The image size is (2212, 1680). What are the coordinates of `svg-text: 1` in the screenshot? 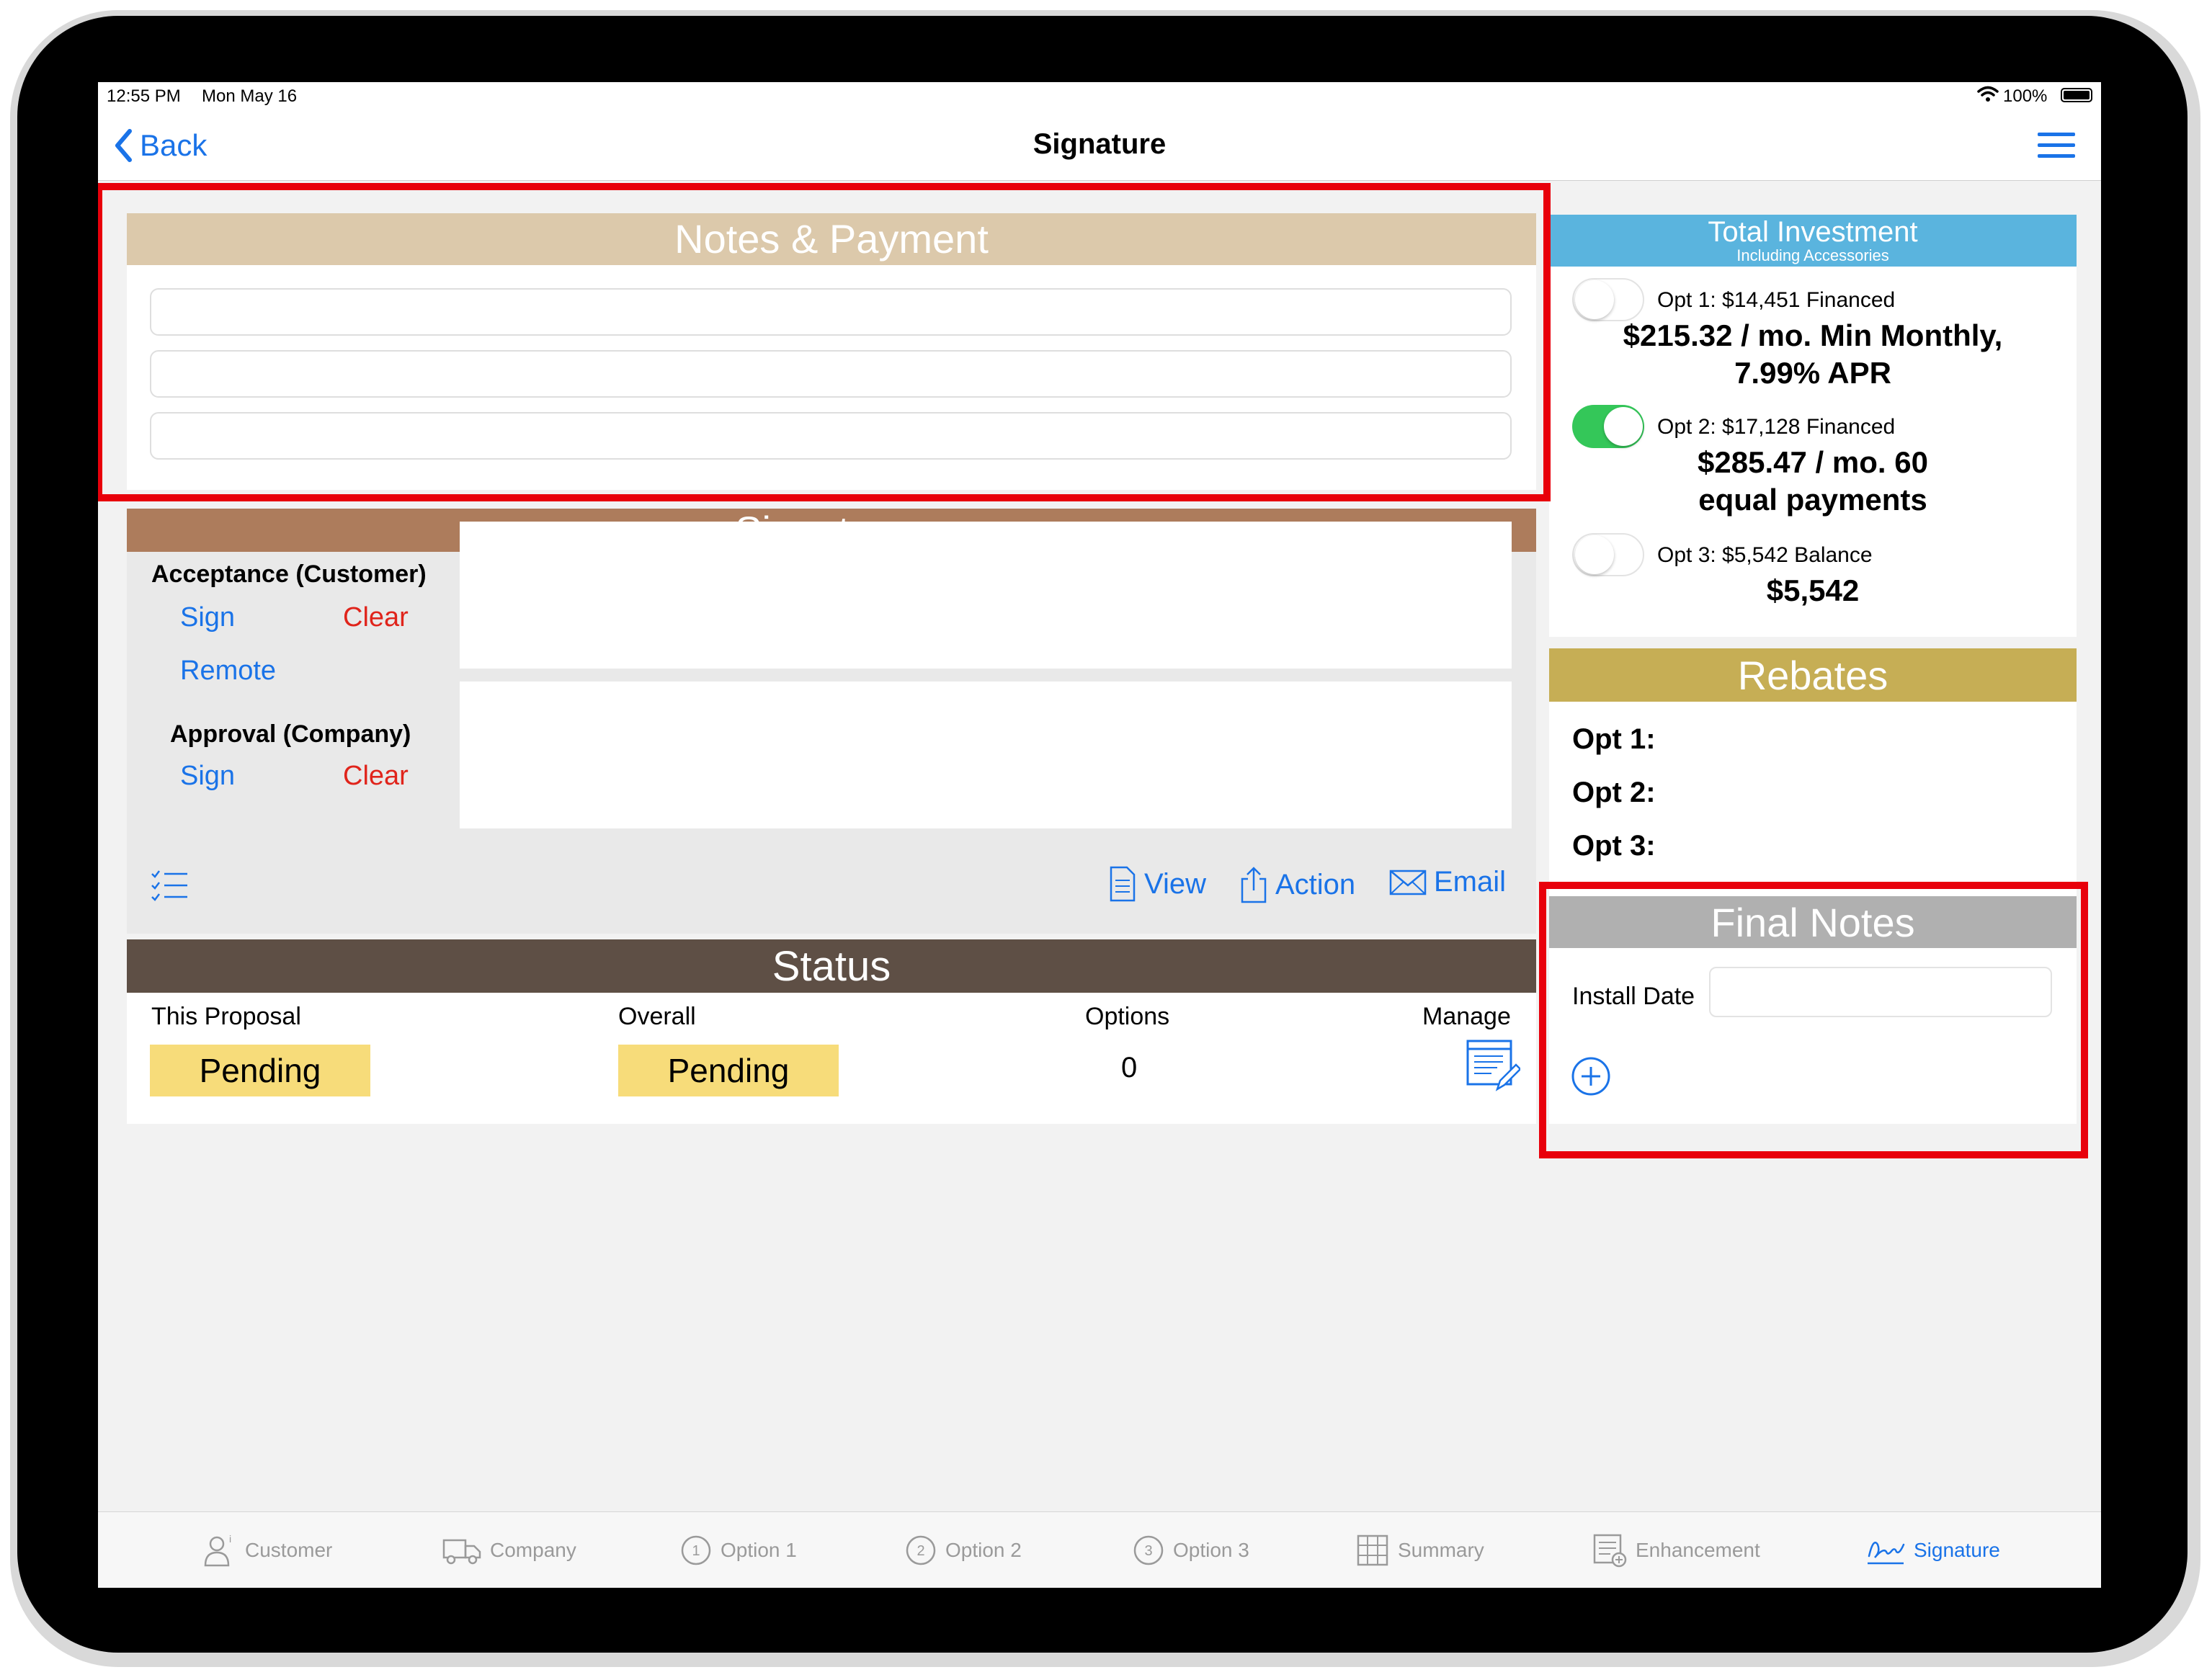 It's located at (696, 1551).